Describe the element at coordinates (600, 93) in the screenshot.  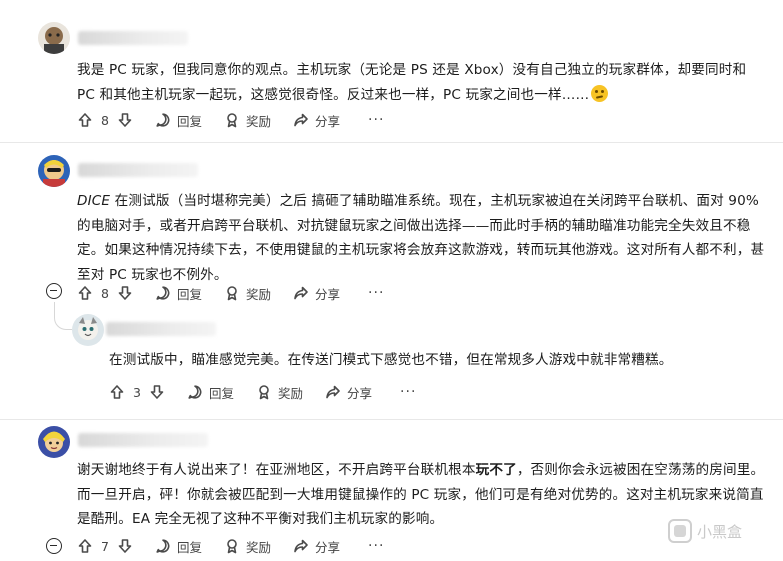
I see `thinking-face-emoji` at that location.